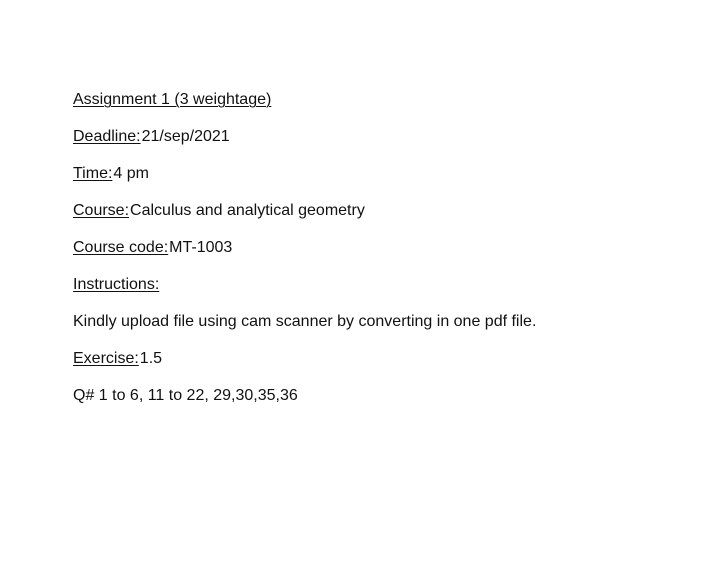 This screenshot has width=704, height=586. What do you see at coordinates (172, 99) in the screenshot?
I see `assignment-title: Assignment 1 (3 weightage)` at bounding box center [172, 99].